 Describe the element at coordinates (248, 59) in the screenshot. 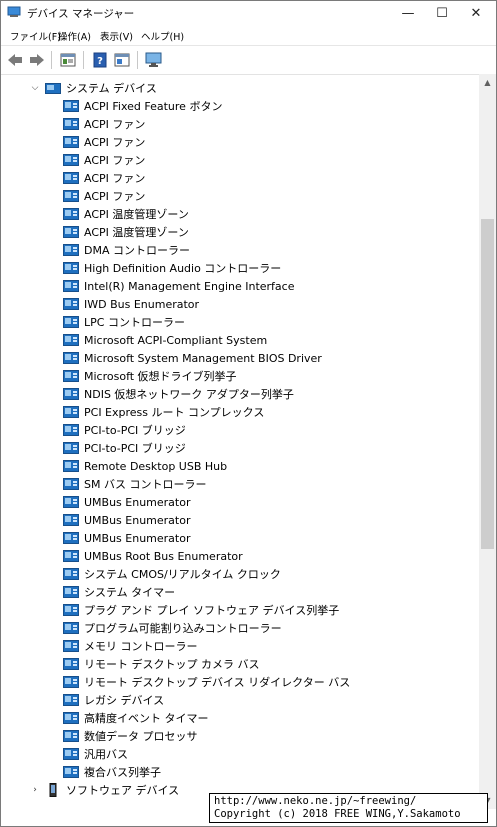

I see `toolbar: ?` at that location.